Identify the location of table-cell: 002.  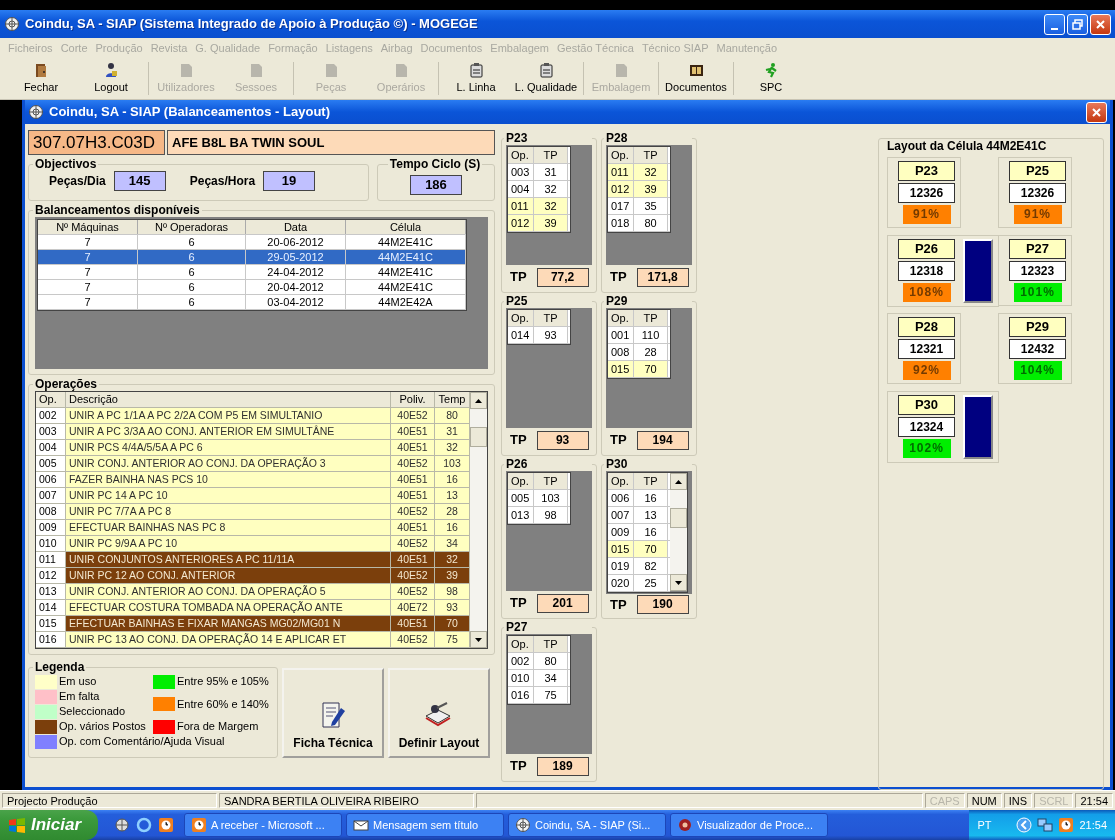
(521, 661).